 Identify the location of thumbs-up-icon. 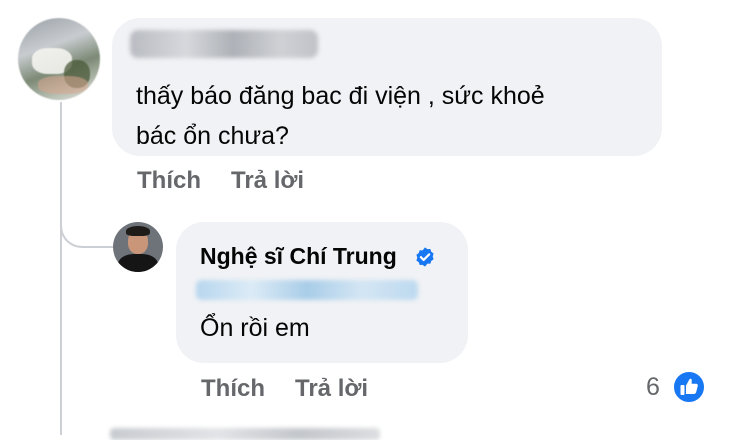
(689, 387).